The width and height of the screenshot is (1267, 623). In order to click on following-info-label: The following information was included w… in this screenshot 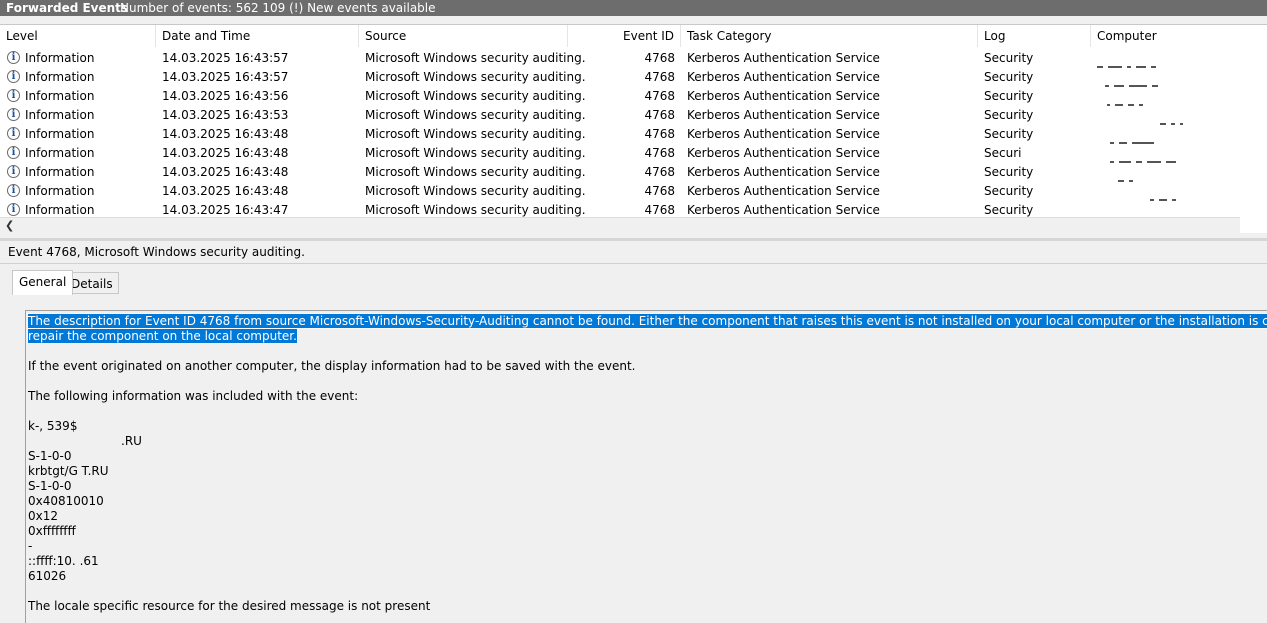, I will do `click(193, 396)`.